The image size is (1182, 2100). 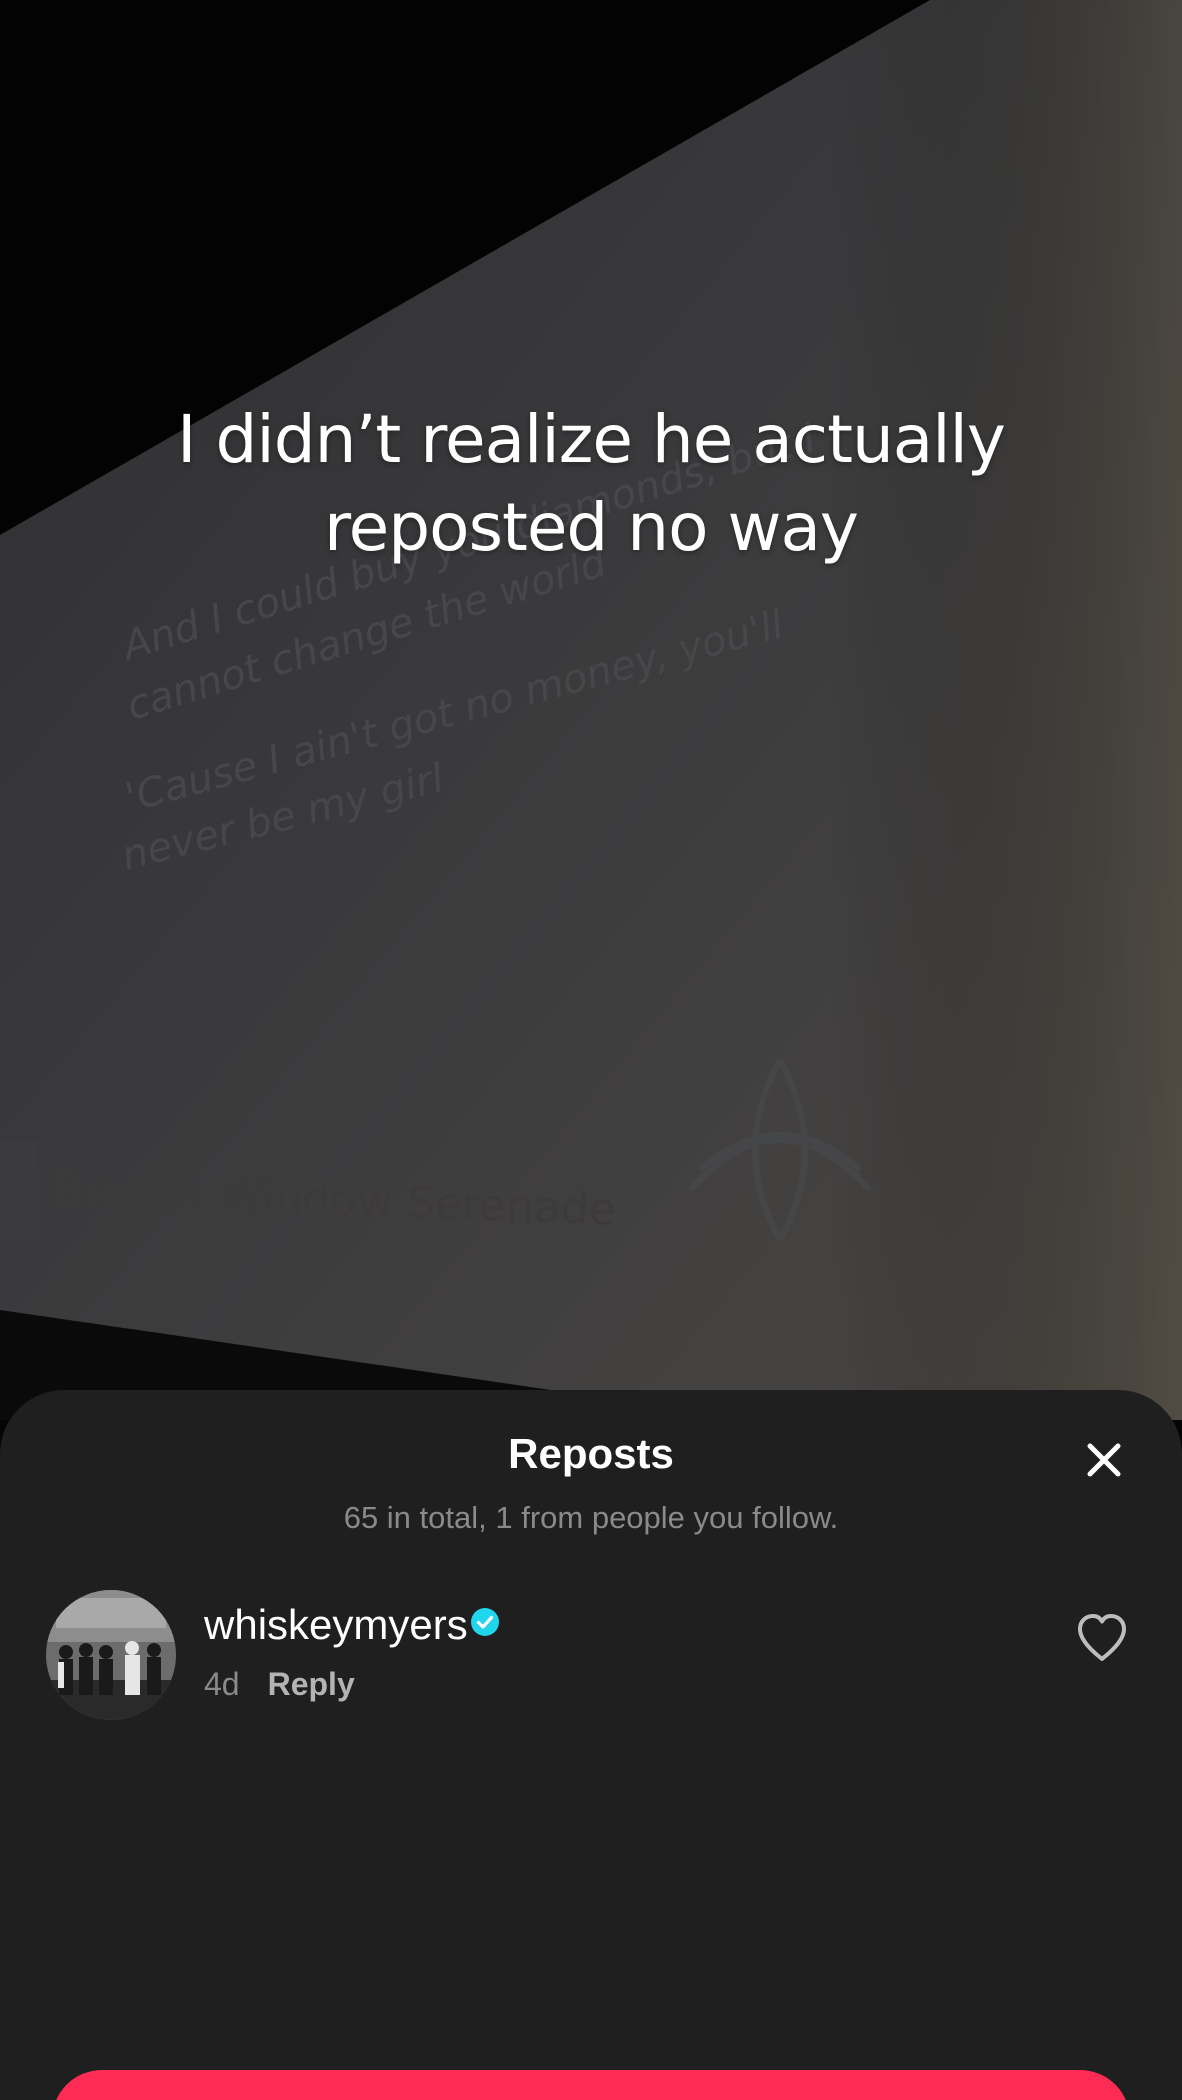 I want to click on list-item: whiskeymyers 4d Reply, so click(x=591, y=1660).